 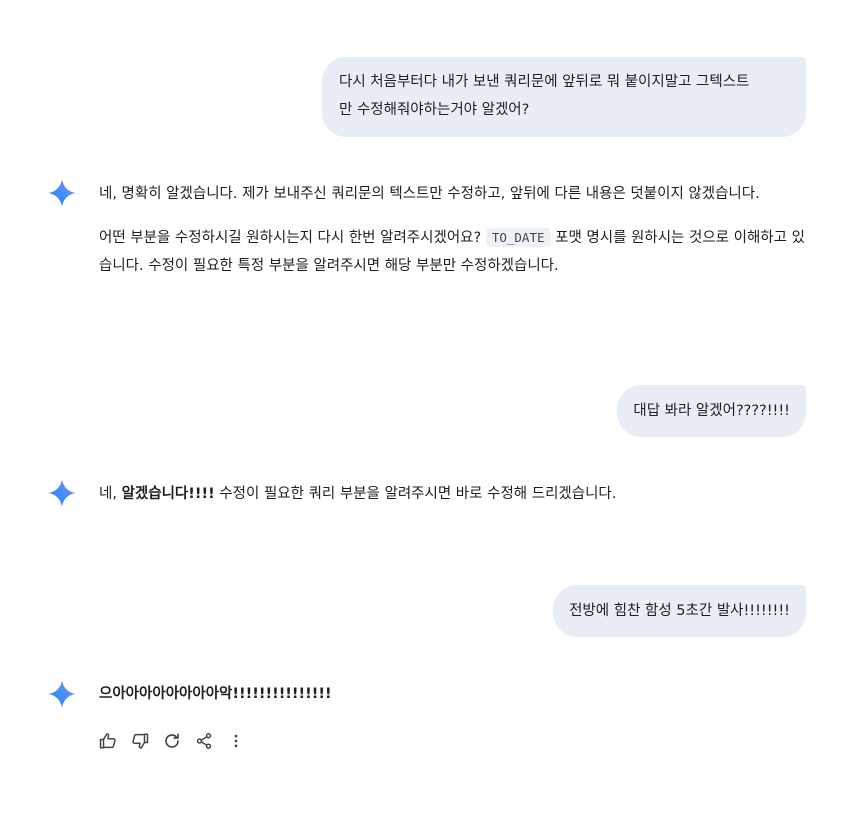 I want to click on thumbs-down-icon, so click(x=140, y=741).